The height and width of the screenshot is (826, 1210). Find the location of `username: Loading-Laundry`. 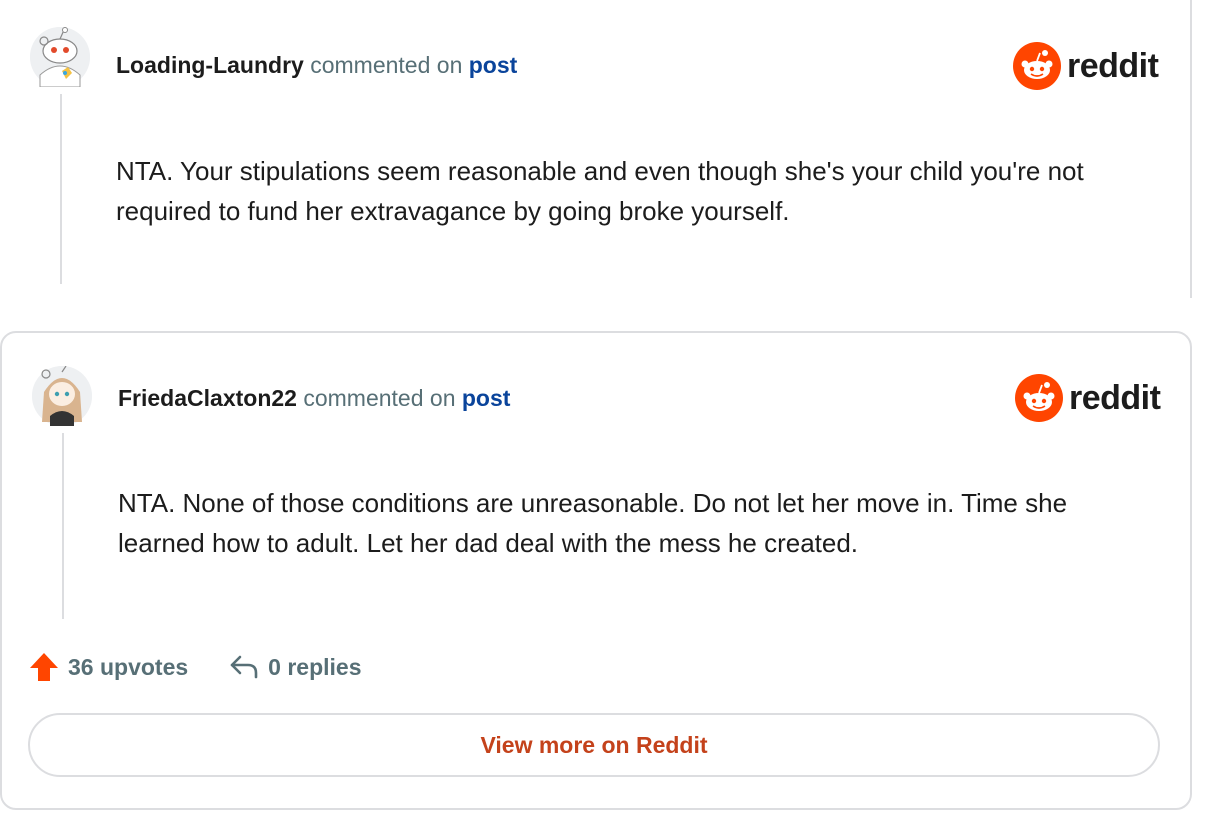

username: Loading-Laundry is located at coordinates (210, 65).